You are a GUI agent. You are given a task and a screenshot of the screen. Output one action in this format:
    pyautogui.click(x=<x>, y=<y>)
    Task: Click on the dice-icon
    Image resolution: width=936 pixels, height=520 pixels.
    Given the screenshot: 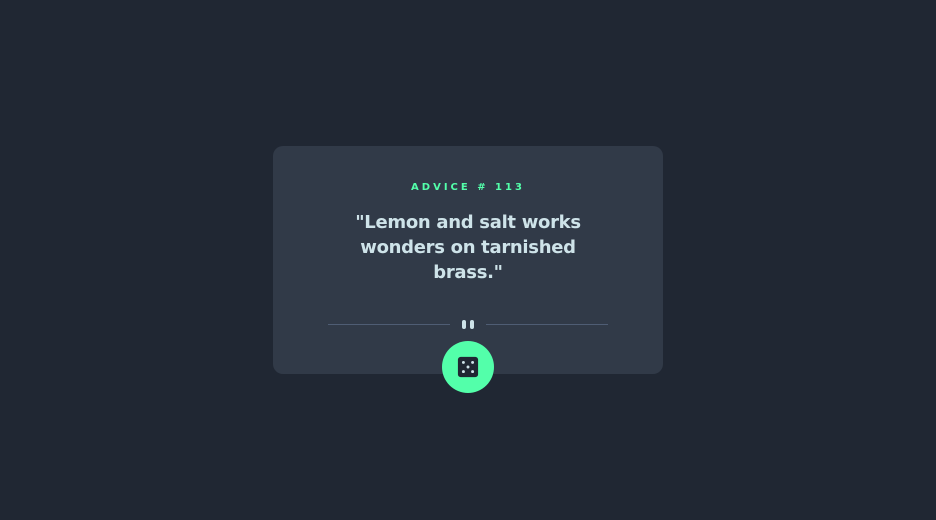 What is the action you would take?
    pyautogui.click(x=468, y=367)
    